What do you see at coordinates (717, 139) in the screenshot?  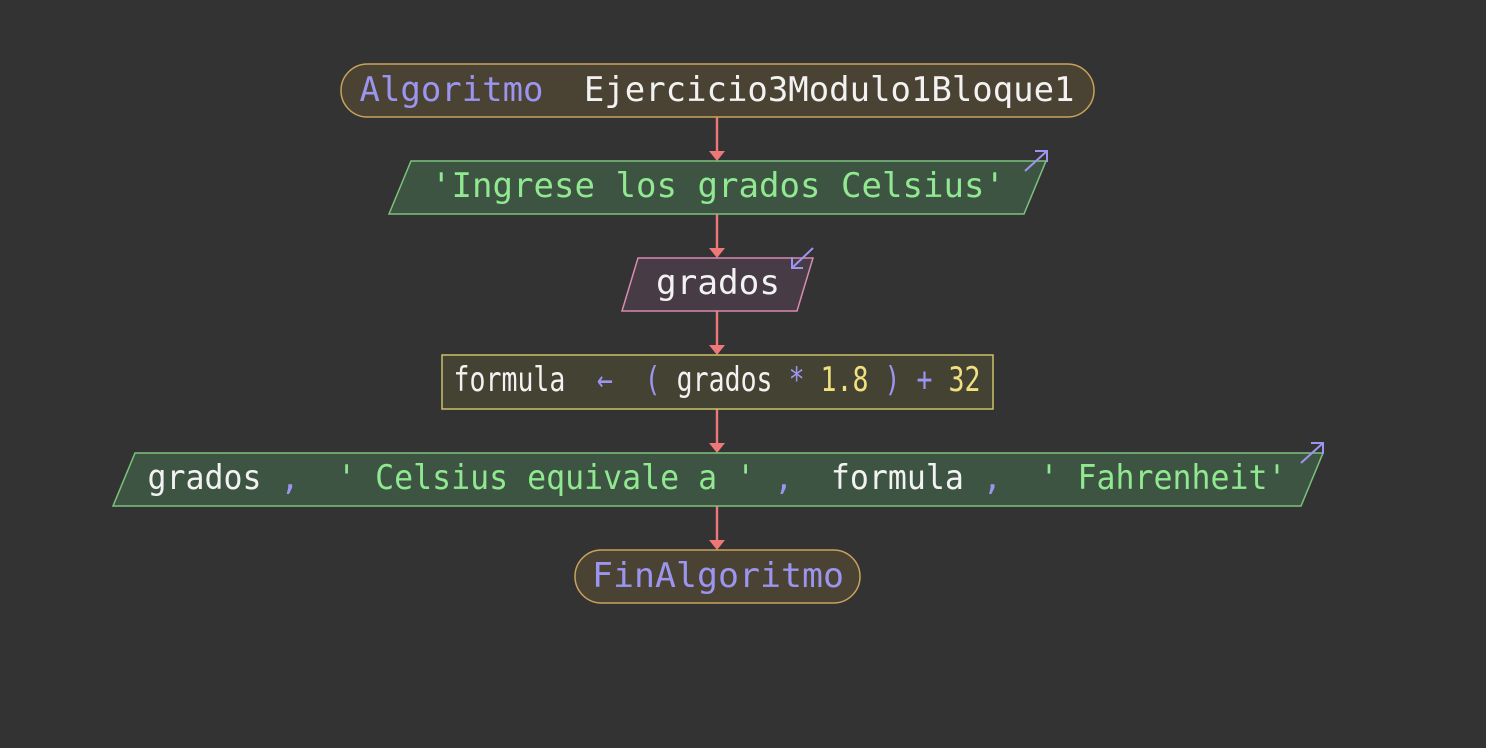 I see `connector-start-to-output1` at bounding box center [717, 139].